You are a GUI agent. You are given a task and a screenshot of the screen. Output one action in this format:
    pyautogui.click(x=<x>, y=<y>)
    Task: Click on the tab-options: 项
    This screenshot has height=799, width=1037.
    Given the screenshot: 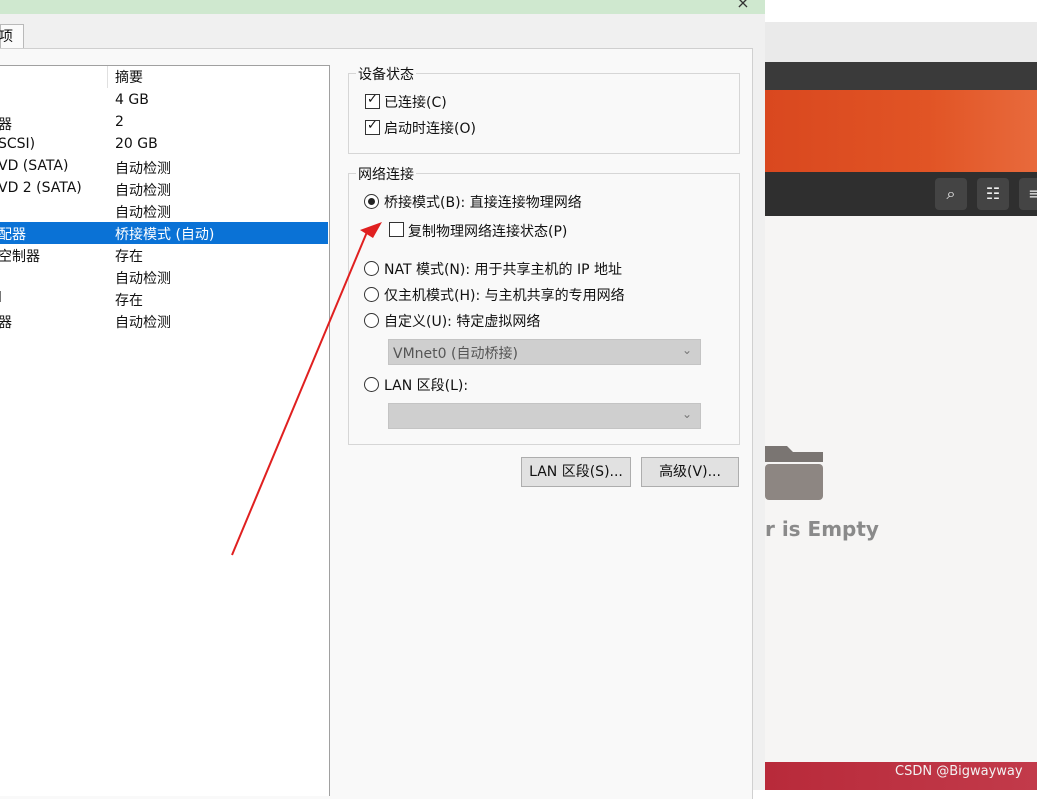 What is the action you would take?
    pyautogui.click(x=12, y=36)
    